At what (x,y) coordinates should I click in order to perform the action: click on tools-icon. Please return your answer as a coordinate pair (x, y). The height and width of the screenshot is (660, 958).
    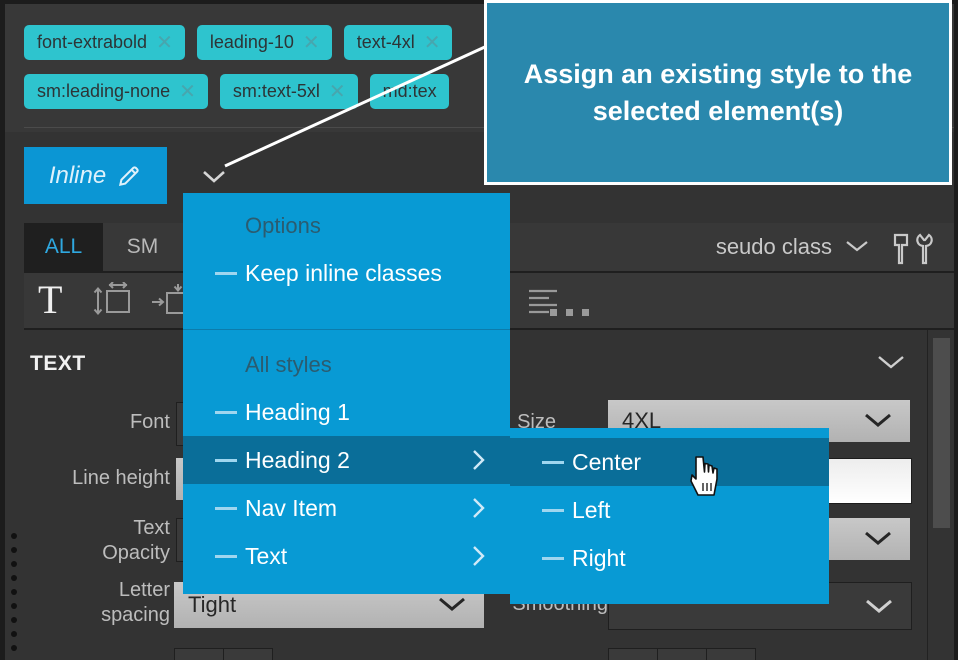
    Looking at the image, I should click on (913, 251).